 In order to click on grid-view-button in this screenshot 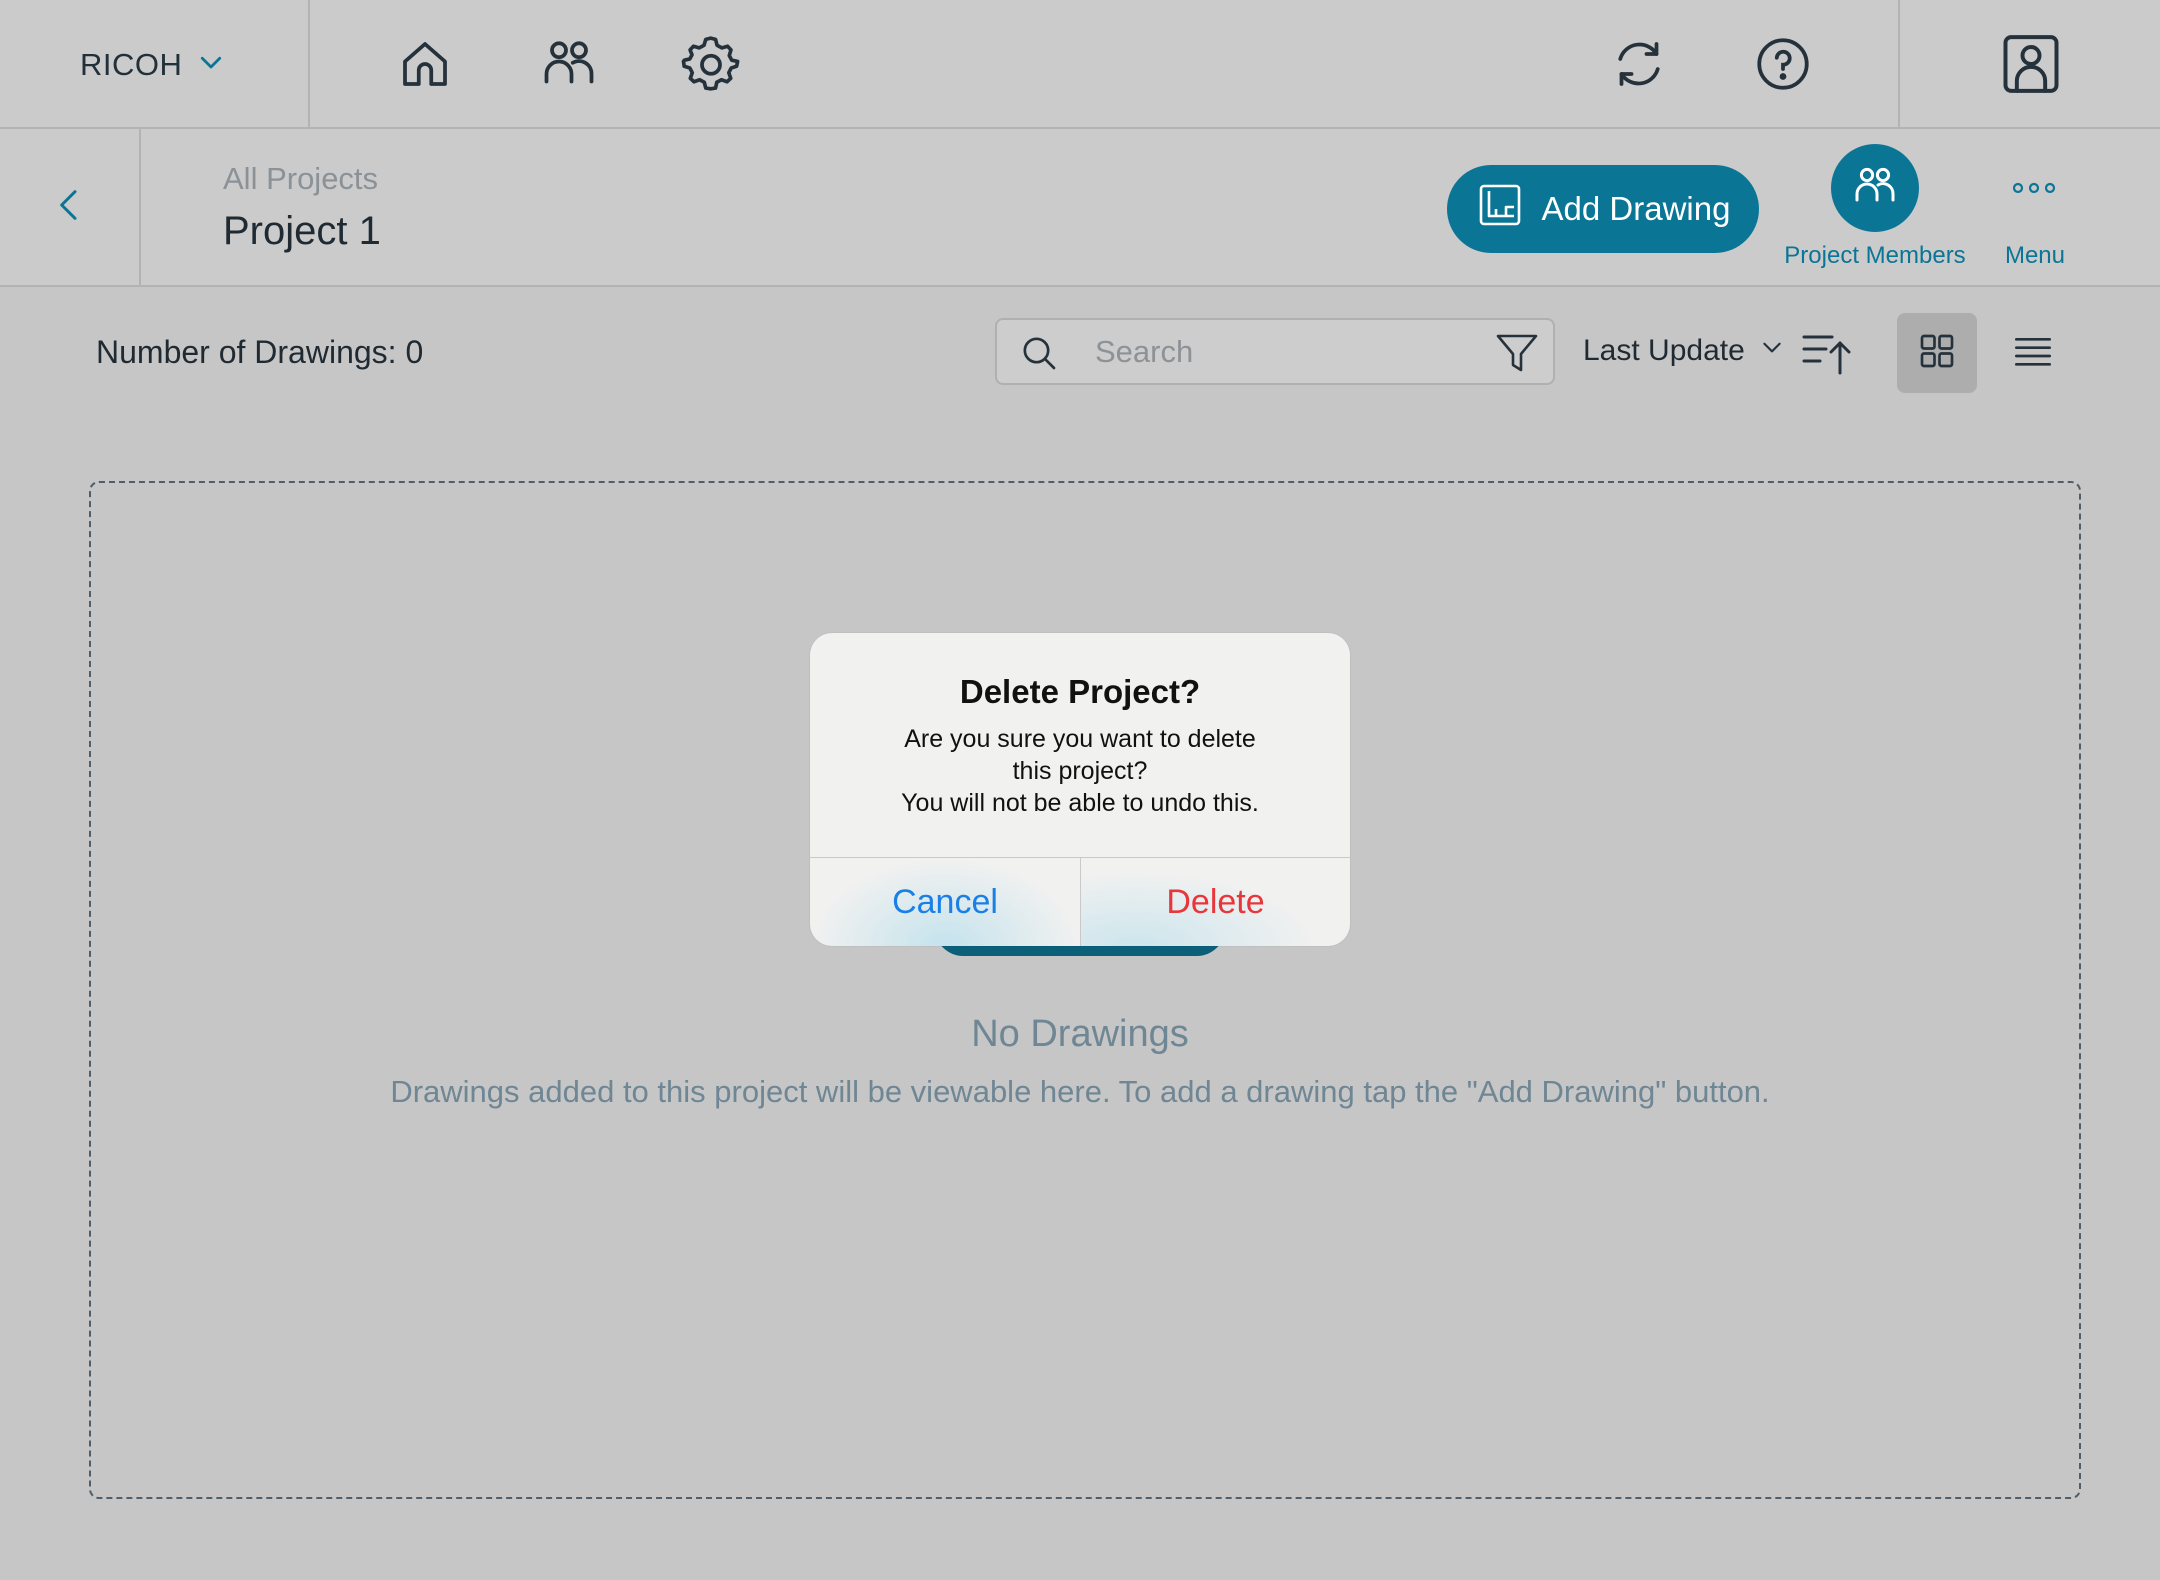, I will do `click(1937, 353)`.